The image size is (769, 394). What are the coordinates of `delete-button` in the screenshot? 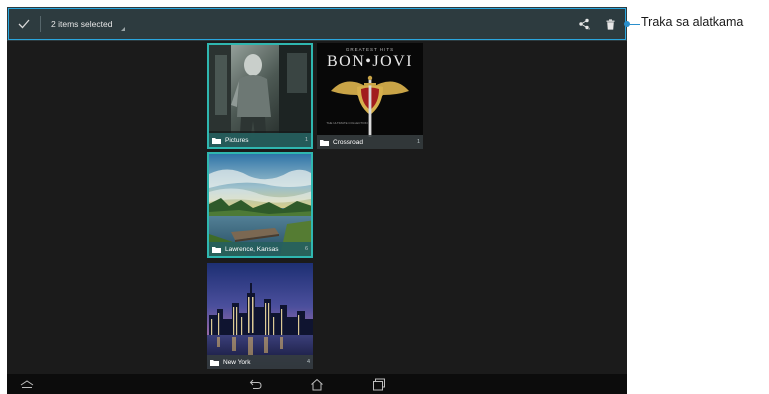 It's located at (610, 24).